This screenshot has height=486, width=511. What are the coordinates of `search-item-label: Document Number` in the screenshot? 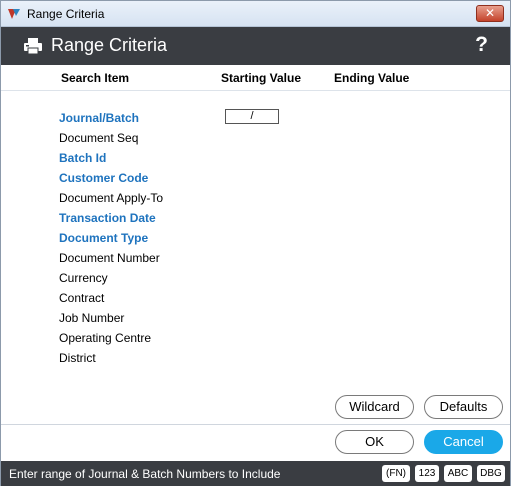 It's located at (109, 258).